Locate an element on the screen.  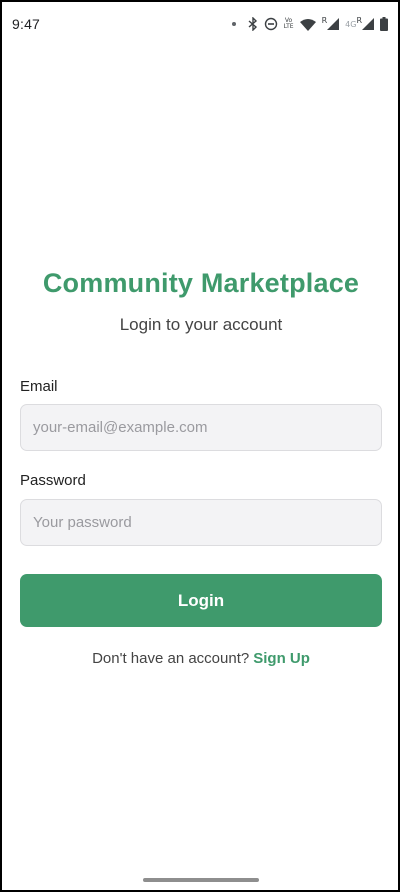
battery-icon is located at coordinates (384, 24).